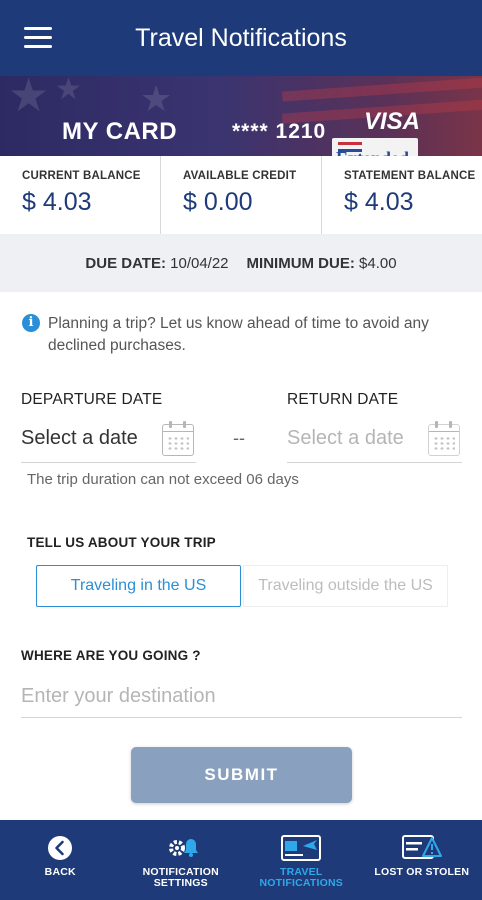  I want to click on app-header: Travel Notifications, so click(241, 38).